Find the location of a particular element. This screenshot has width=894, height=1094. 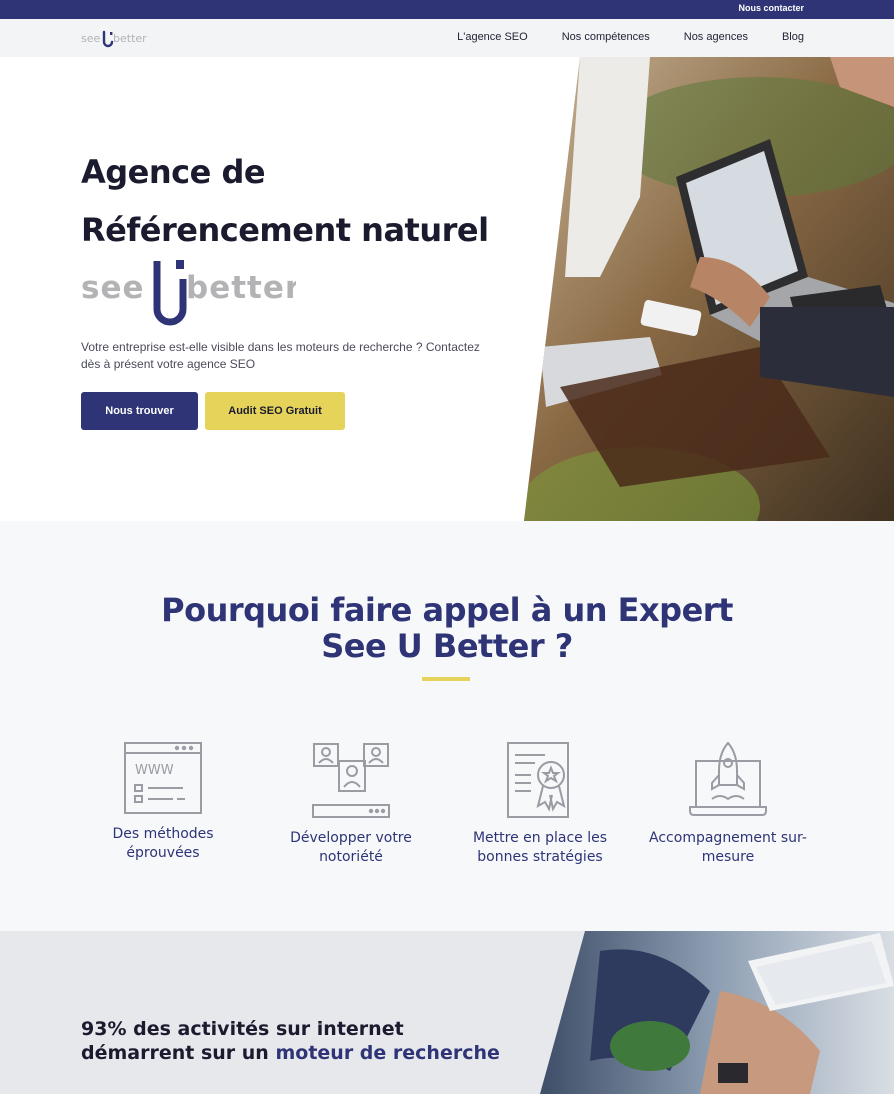

nav-item-competences: Nos compétences is located at coordinates (606, 37).